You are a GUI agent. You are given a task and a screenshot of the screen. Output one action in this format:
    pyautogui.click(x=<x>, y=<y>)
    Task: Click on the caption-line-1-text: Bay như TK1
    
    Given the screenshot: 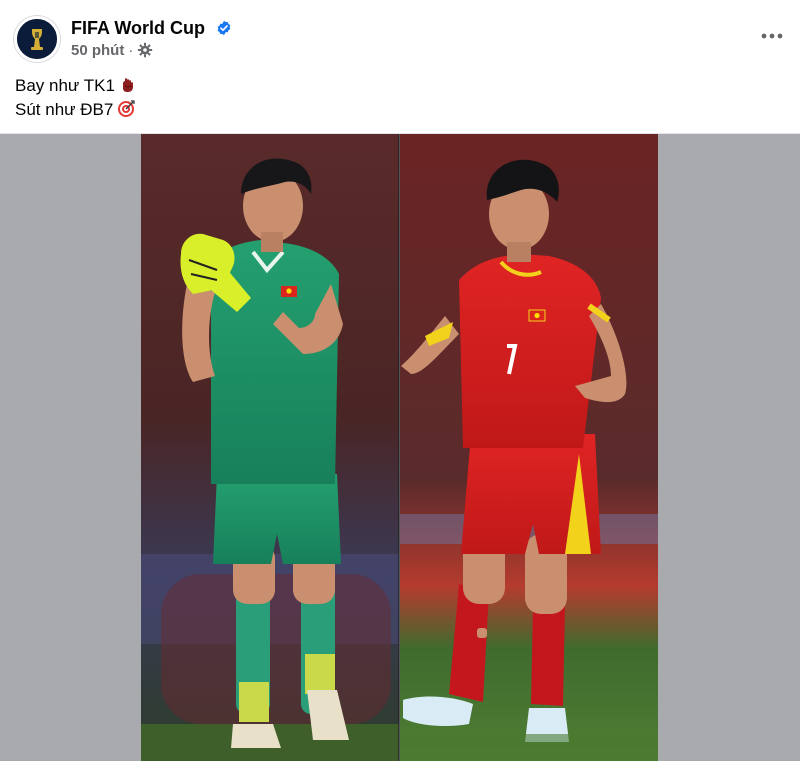 What is the action you would take?
    pyautogui.click(x=65, y=85)
    